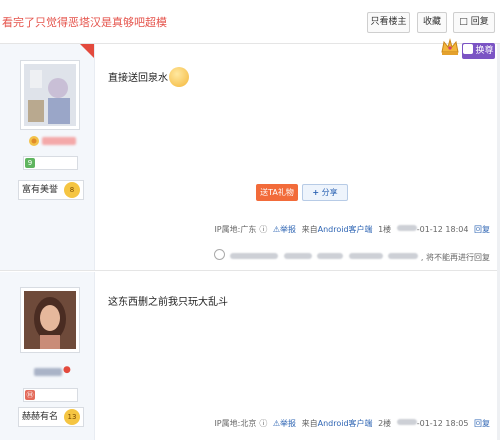  Describe the element at coordinates (138, 78) in the screenshot. I see `post-text: 直接送回泉水` at that location.